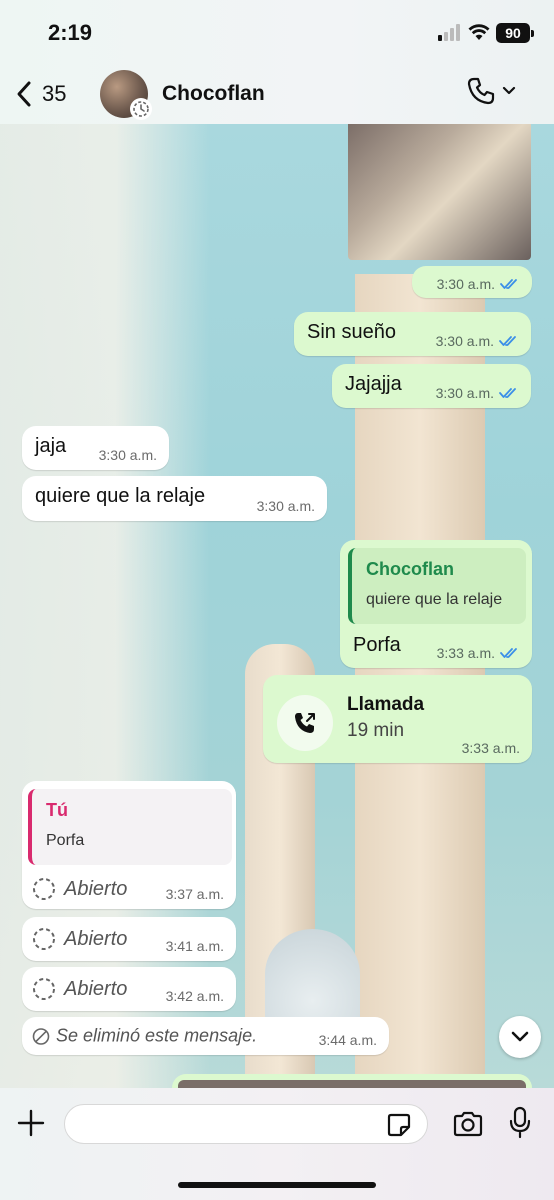  What do you see at coordinates (194, 894) in the screenshot?
I see `message-time: 3:37 a.m.` at bounding box center [194, 894].